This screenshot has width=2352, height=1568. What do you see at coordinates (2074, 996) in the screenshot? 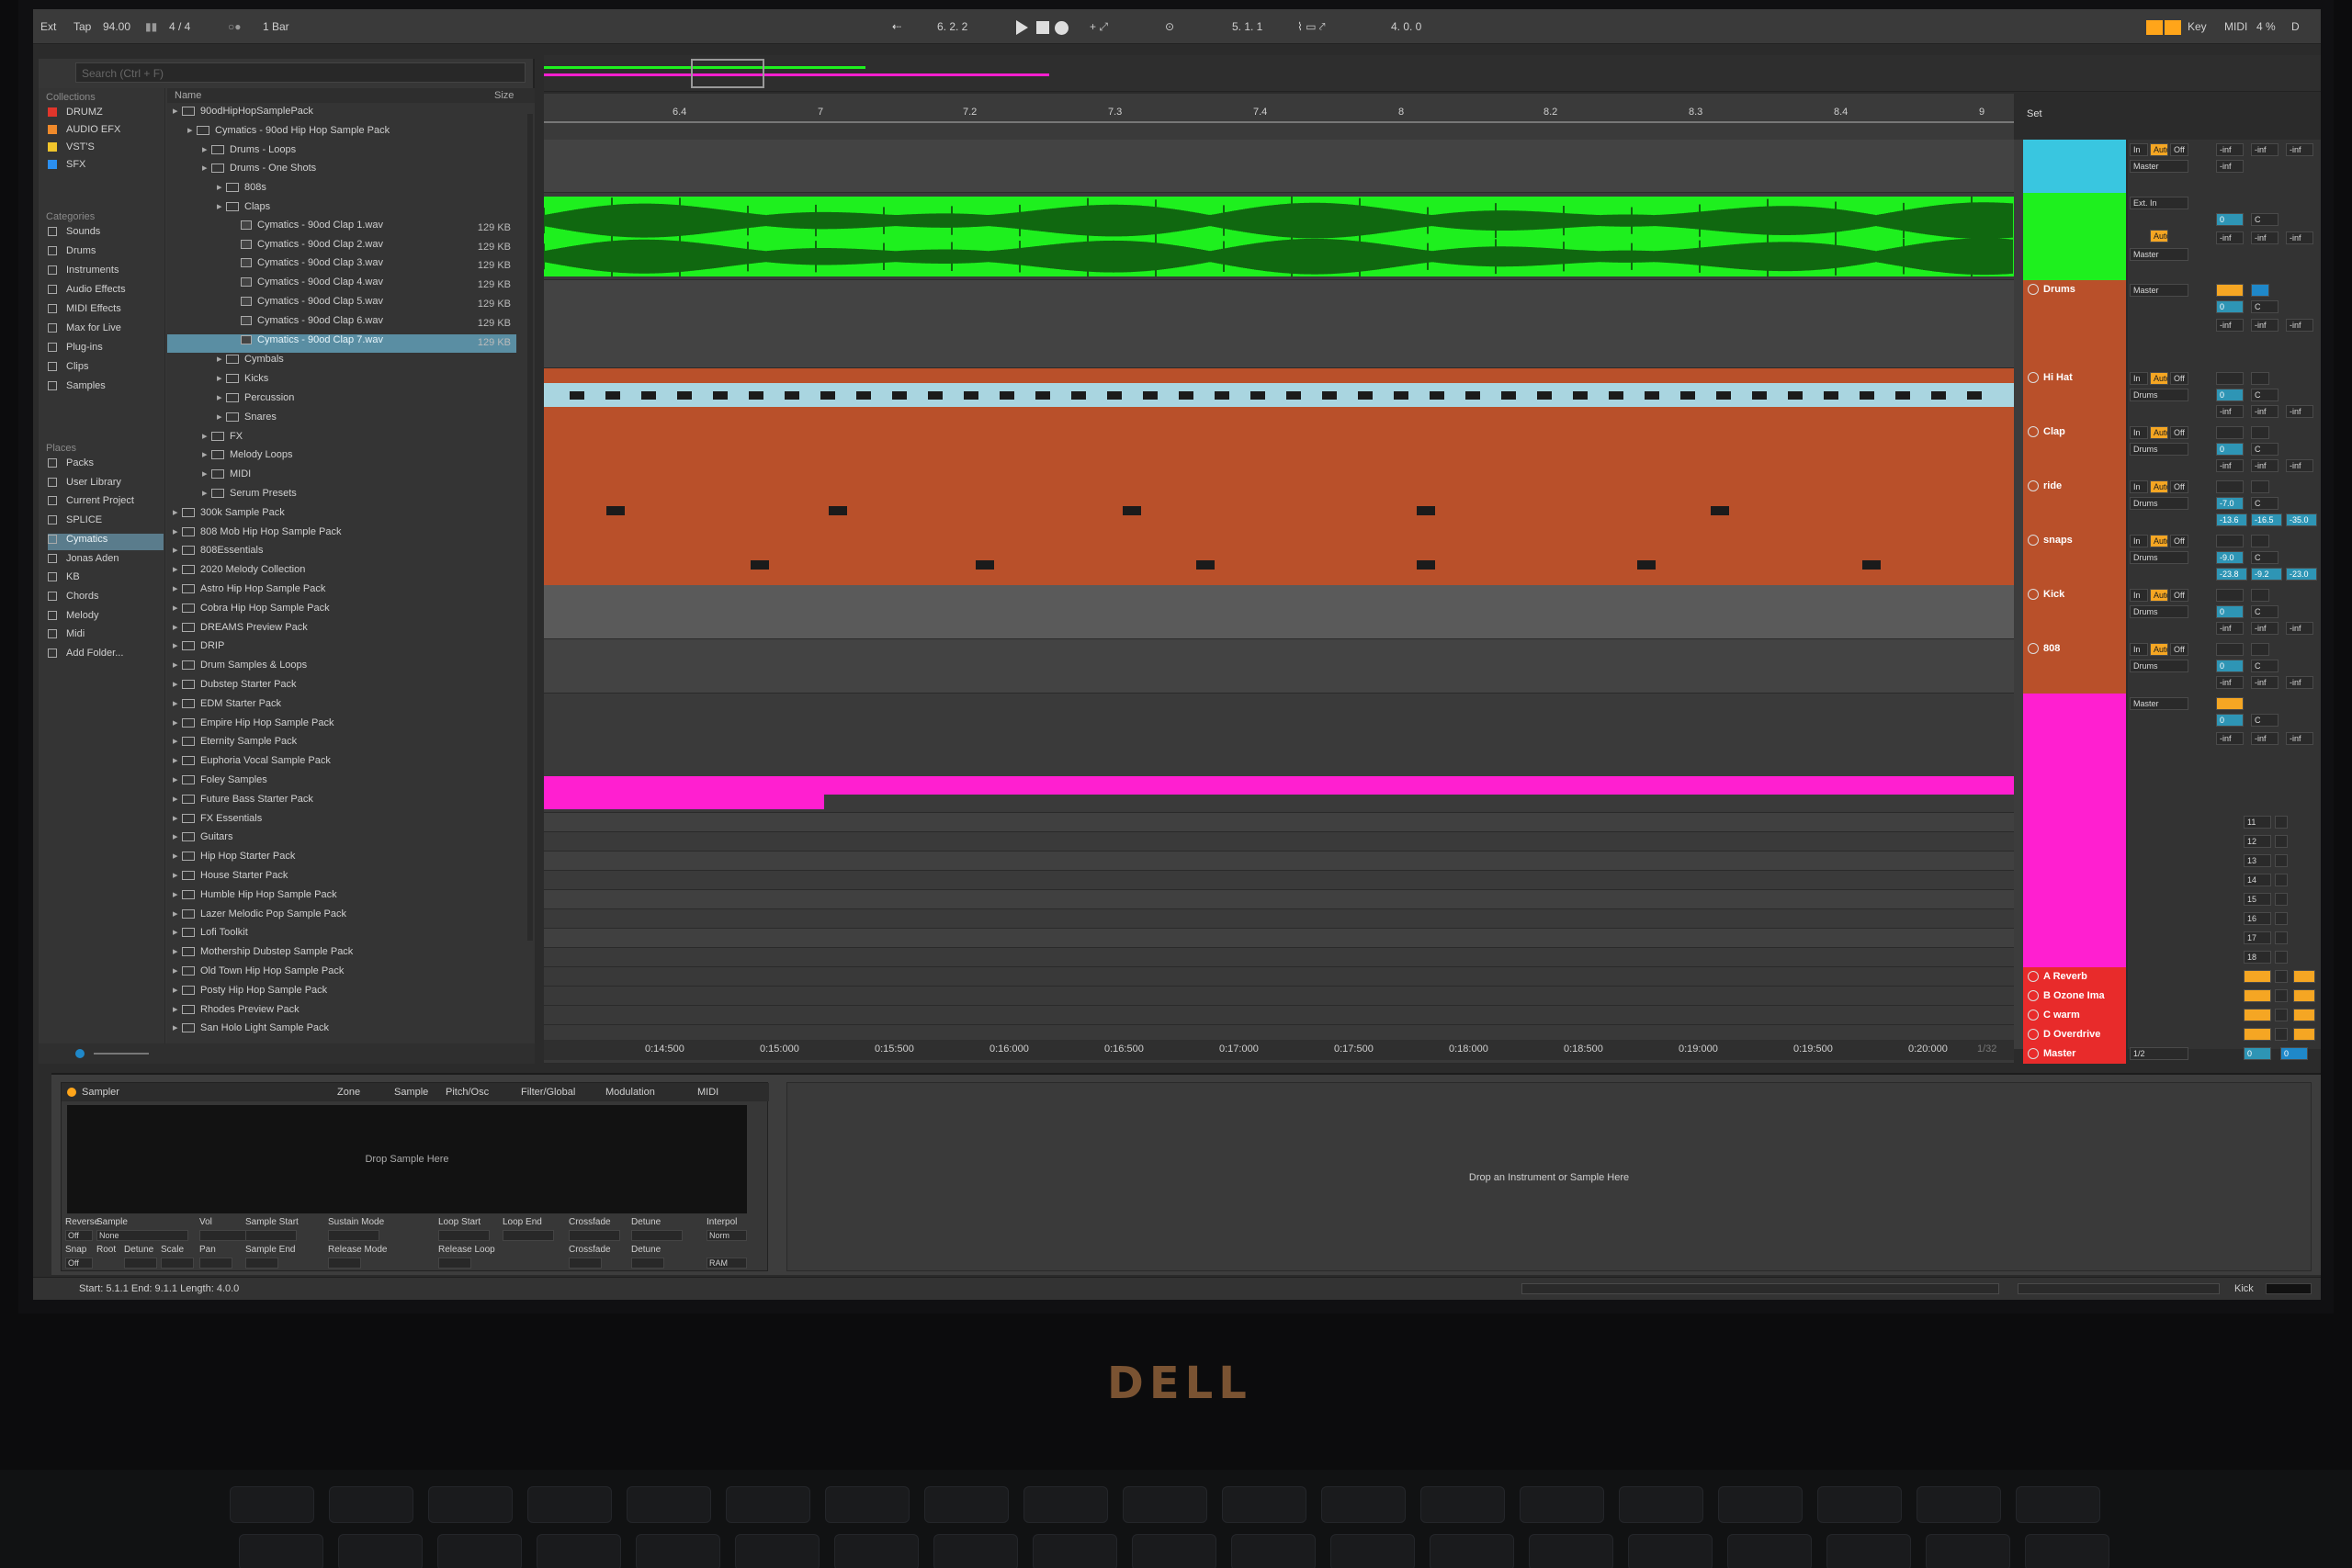
I see `return-track-header: B Ozone Ima` at bounding box center [2074, 996].